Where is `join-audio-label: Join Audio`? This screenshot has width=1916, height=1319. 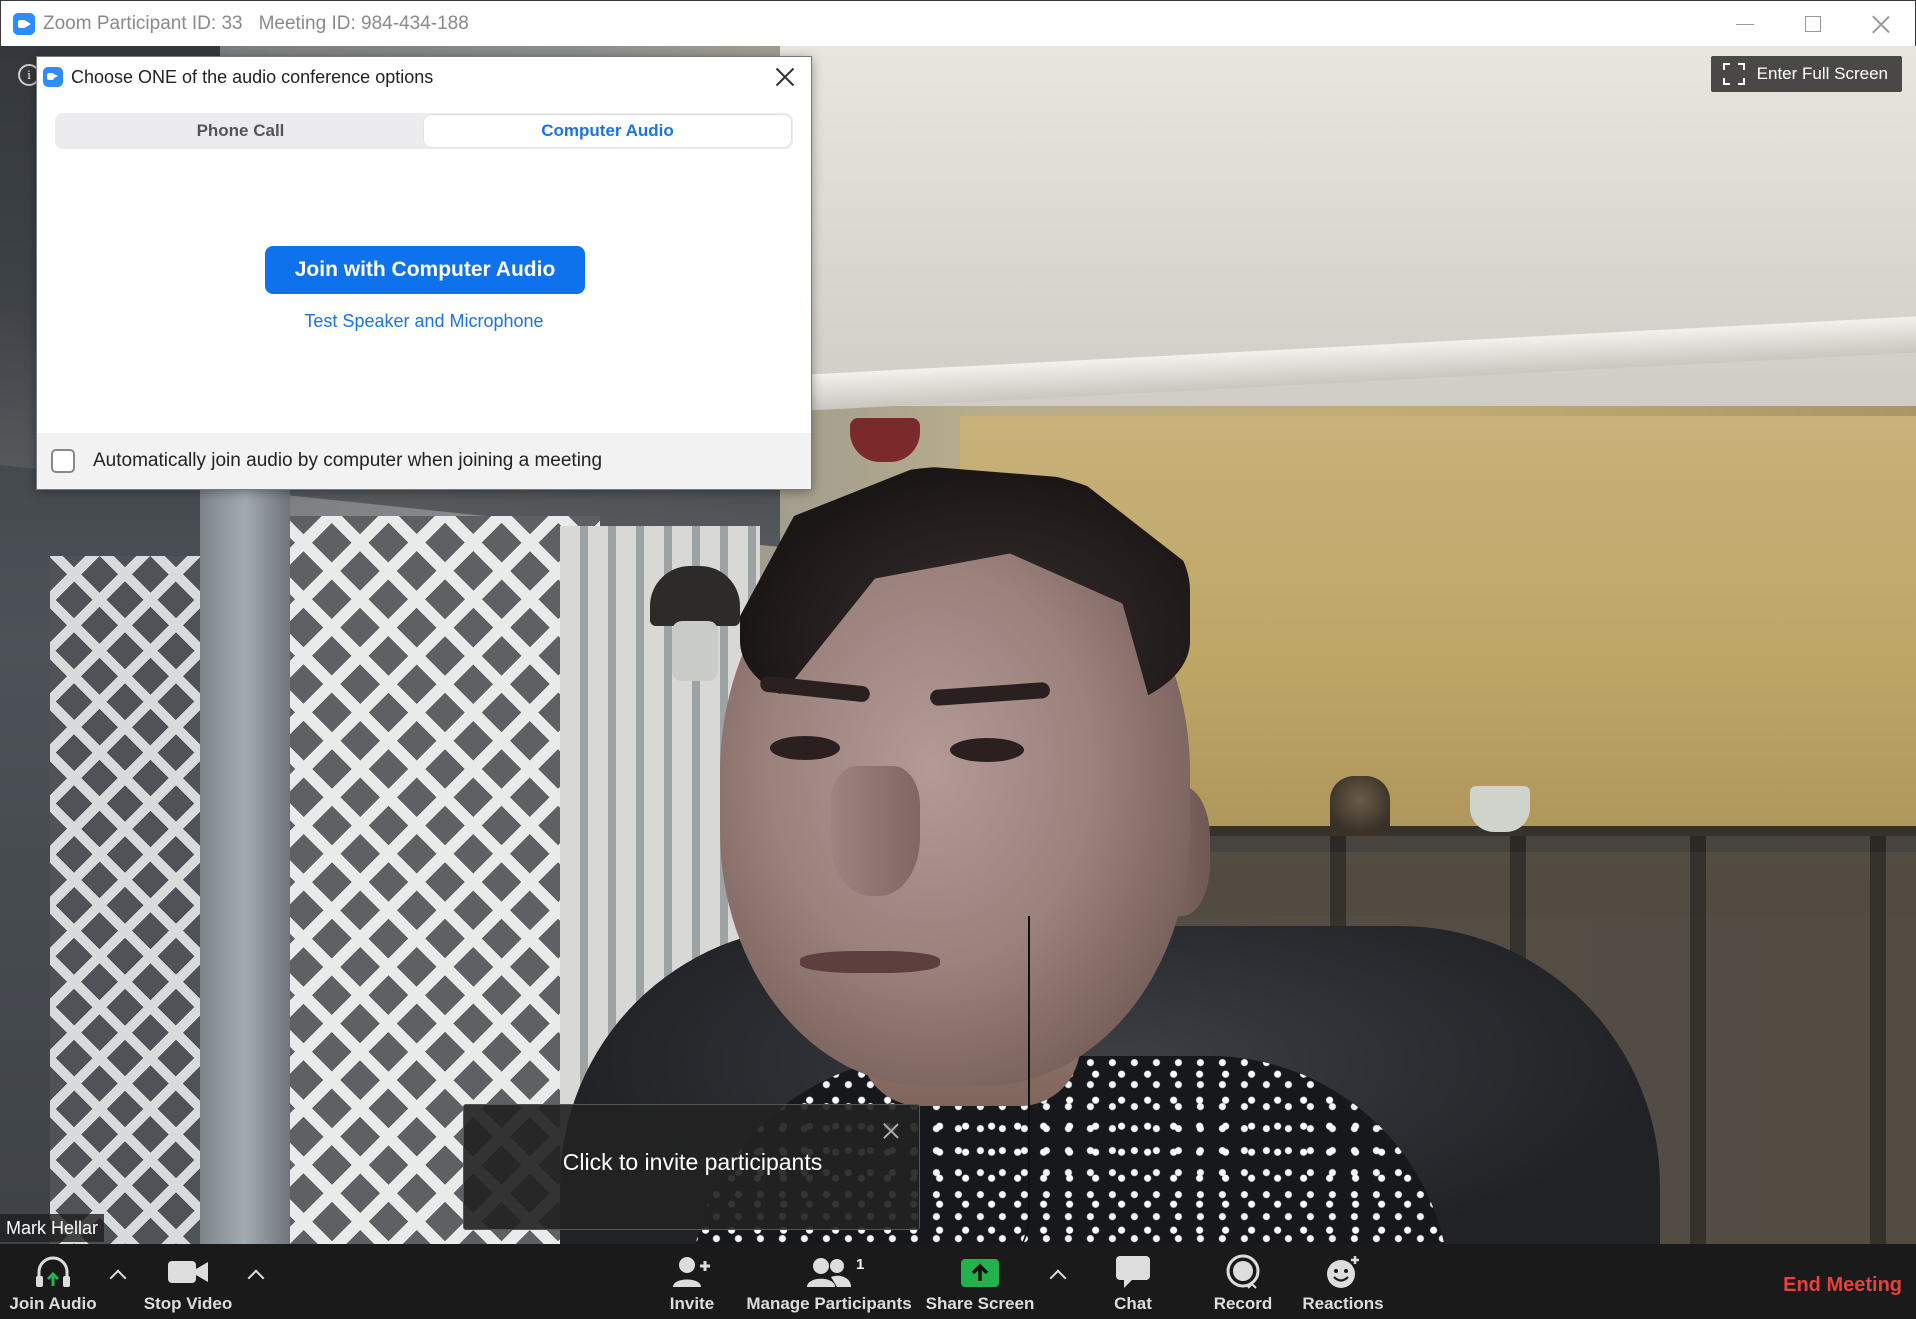
join-audio-label: Join Audio is located at coordinates (53, 1303).